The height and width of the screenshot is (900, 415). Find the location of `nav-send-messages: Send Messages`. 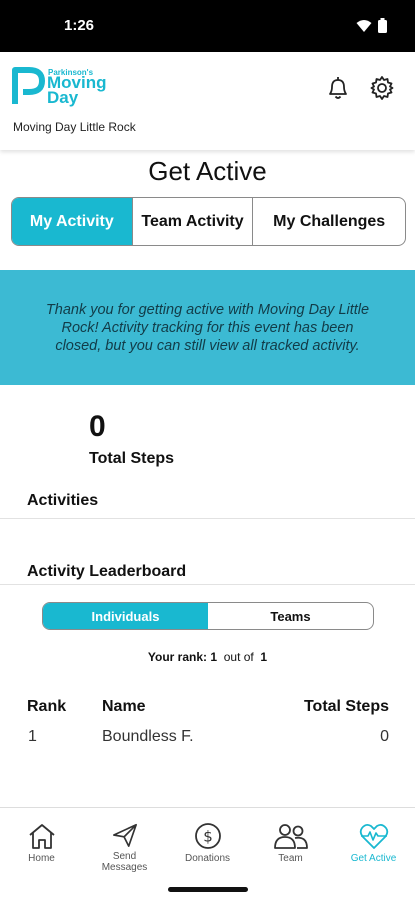

nav-send-messages: Send Messages is located at coordinates (124, 840).